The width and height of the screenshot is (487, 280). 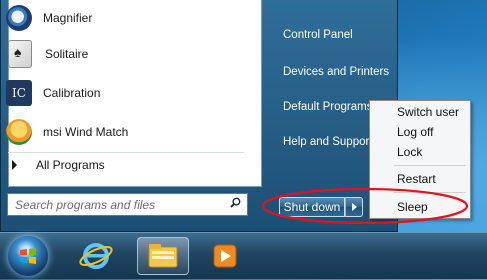 I want to click on program-item-calibration: IC Calibration, so click(x=53, y=93).